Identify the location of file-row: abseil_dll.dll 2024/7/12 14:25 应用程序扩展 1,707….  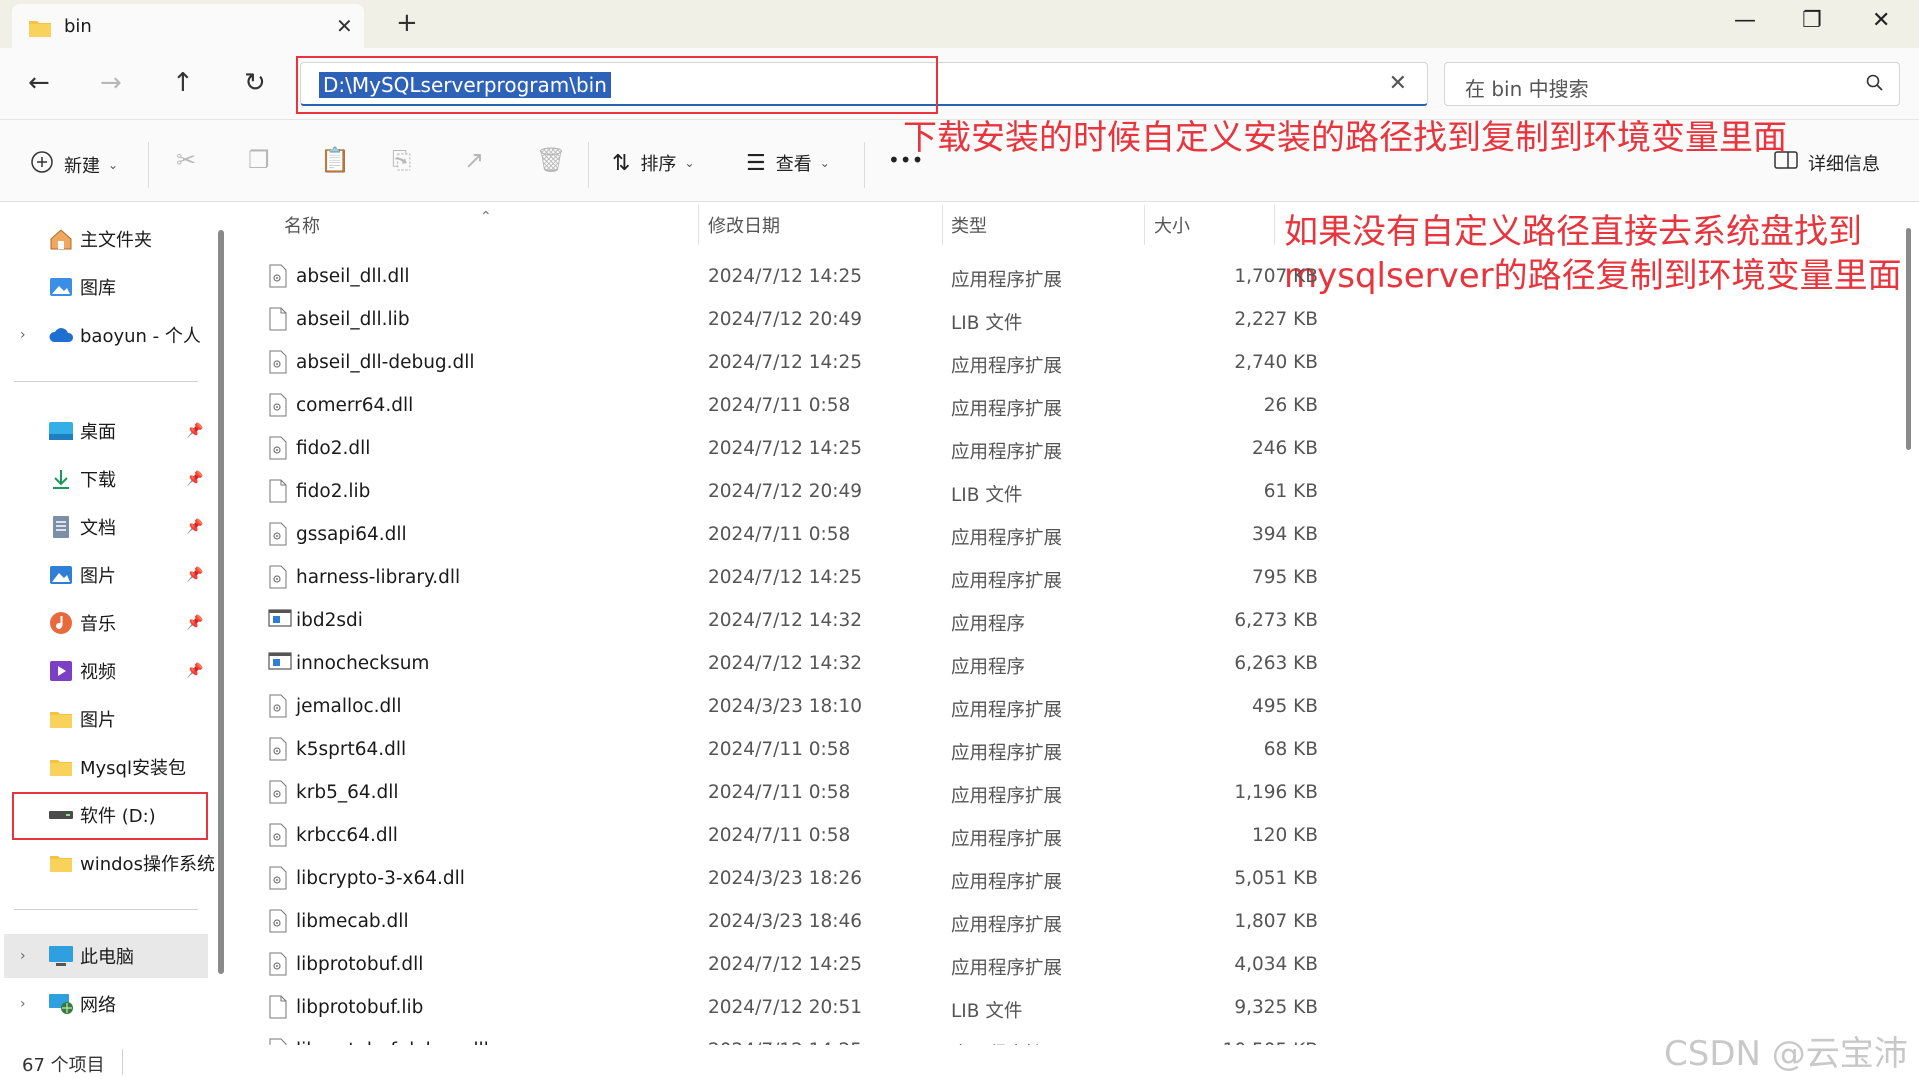
(776, 276).